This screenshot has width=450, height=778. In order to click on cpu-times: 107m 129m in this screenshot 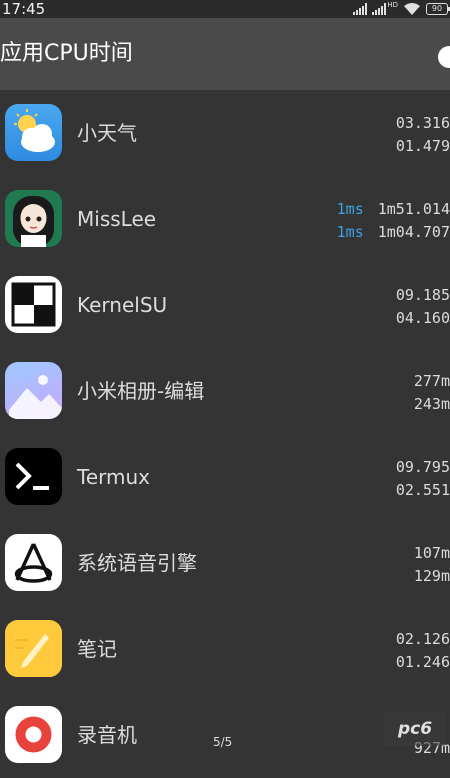, I will do `click(432, 565)`.